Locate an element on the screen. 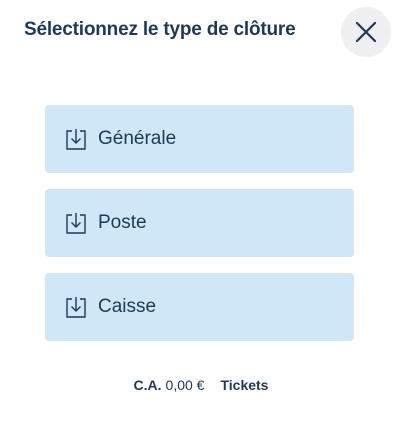 The image size is (402, 428). footer-summary: C.A. 0,00 € Tickets is located at coordinates (201, 385).